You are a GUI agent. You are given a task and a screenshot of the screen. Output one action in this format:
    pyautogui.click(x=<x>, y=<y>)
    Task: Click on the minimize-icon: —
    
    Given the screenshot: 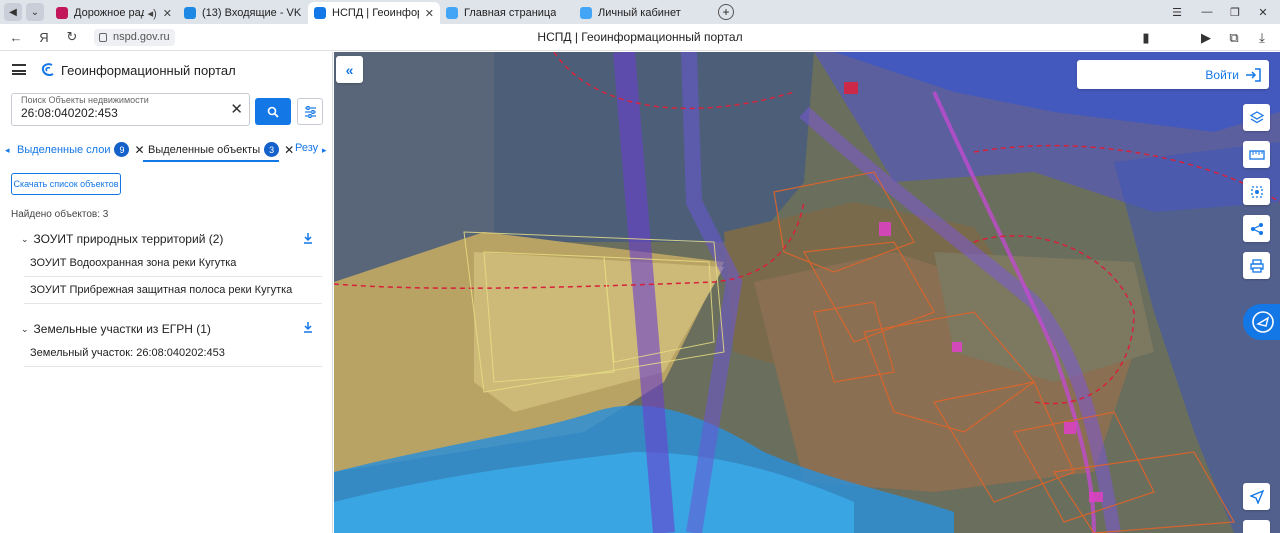 What is the action you would take?
    pyautogui.click(x=1207, y=12)
    